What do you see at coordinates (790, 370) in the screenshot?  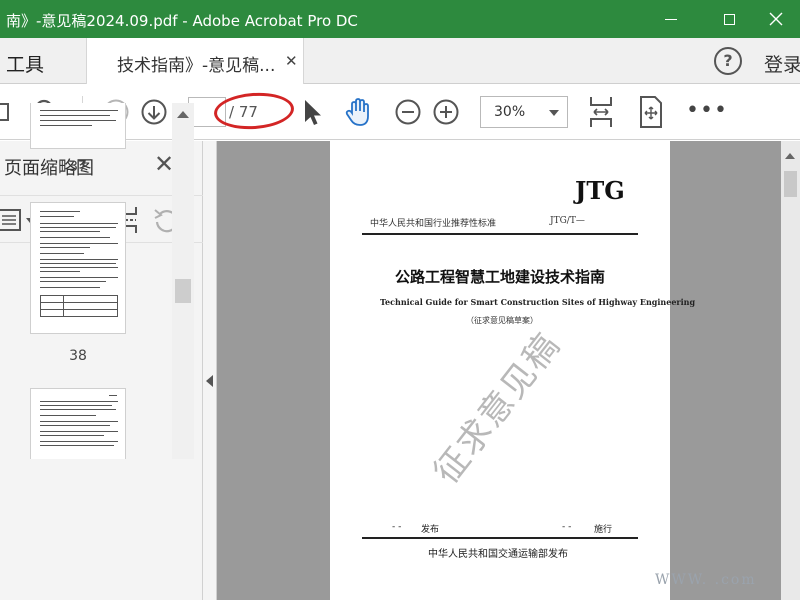 I see `document-scrollbar` at bounding box center [790, 370].